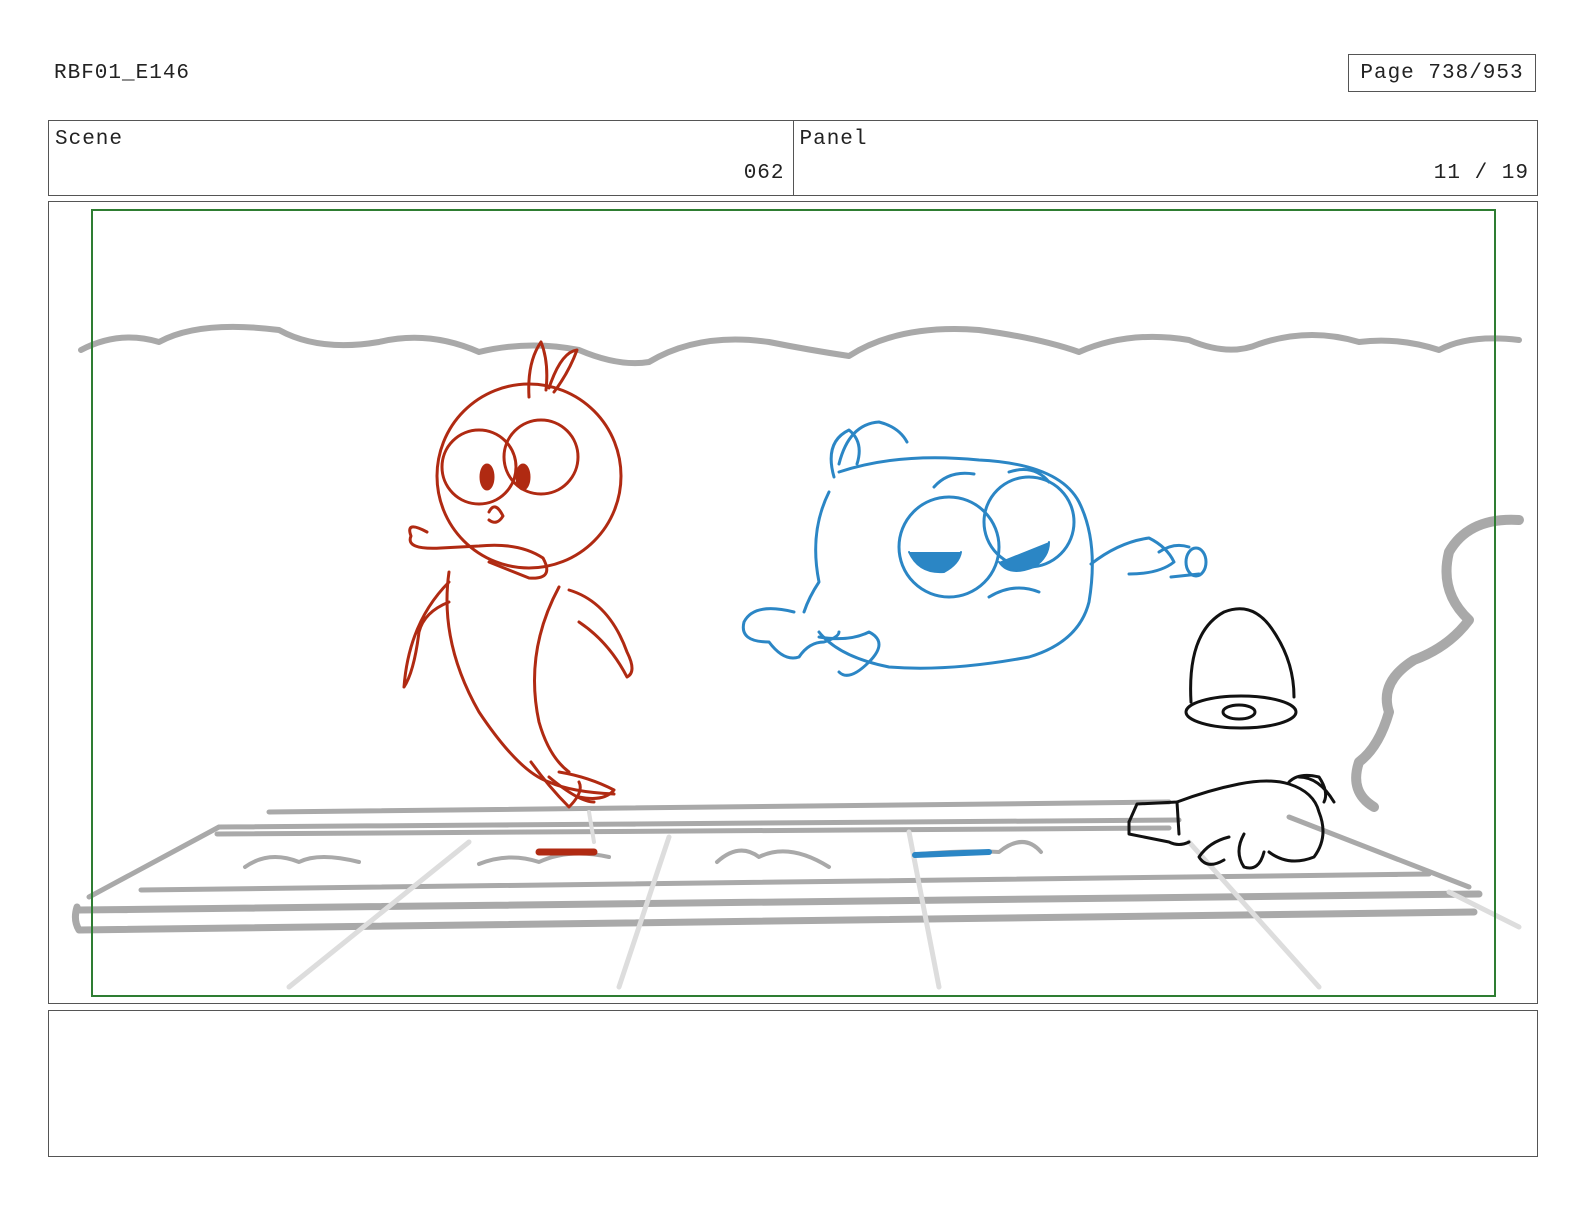 The width and height of the screenshot is (1584, 1224). What do you see at coordinates (518, 574) in the screenshot?
I see `red-character` at bounding box center [518, 574].